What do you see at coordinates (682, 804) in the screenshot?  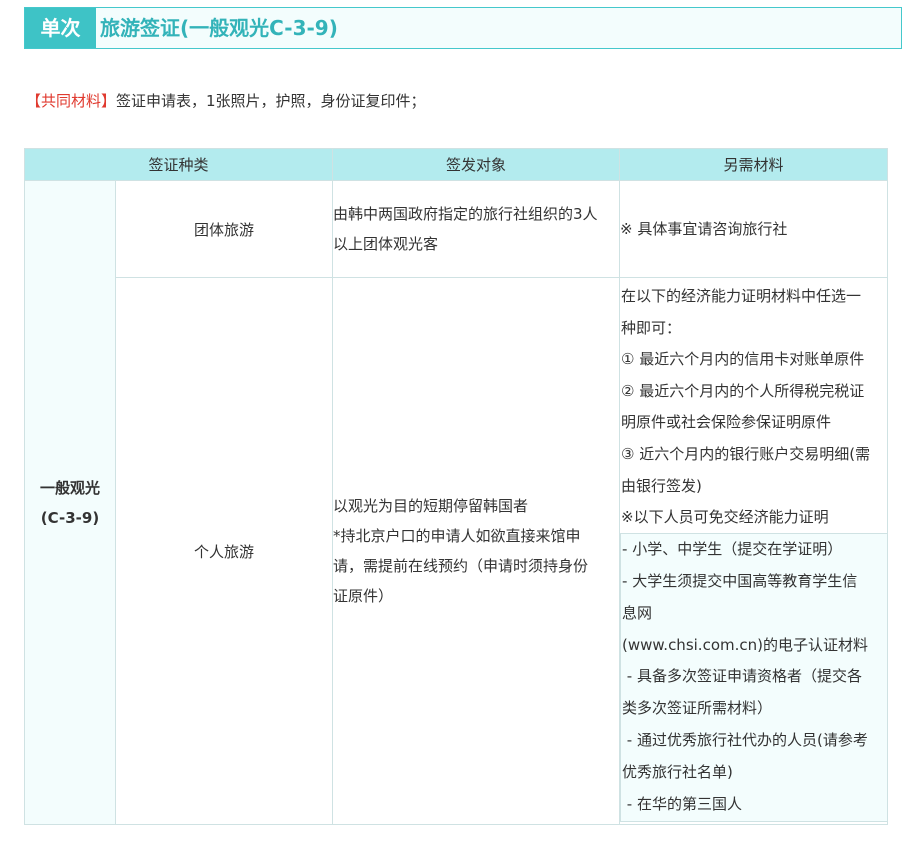 I see `exempt-line: - 在华的第三国人` at bounding box center [682, 804].